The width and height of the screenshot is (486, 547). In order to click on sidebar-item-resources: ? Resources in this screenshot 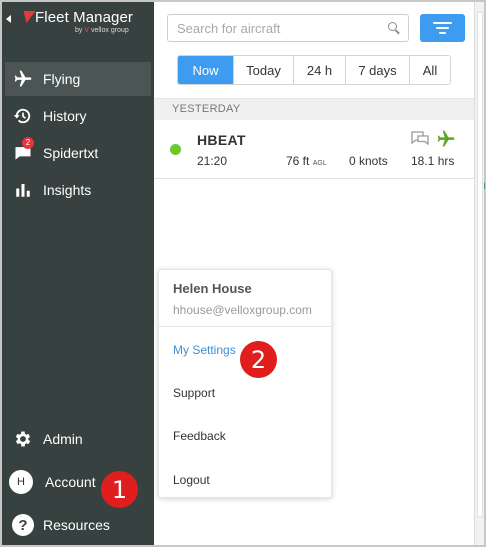, I will do `click(78, 525)`.